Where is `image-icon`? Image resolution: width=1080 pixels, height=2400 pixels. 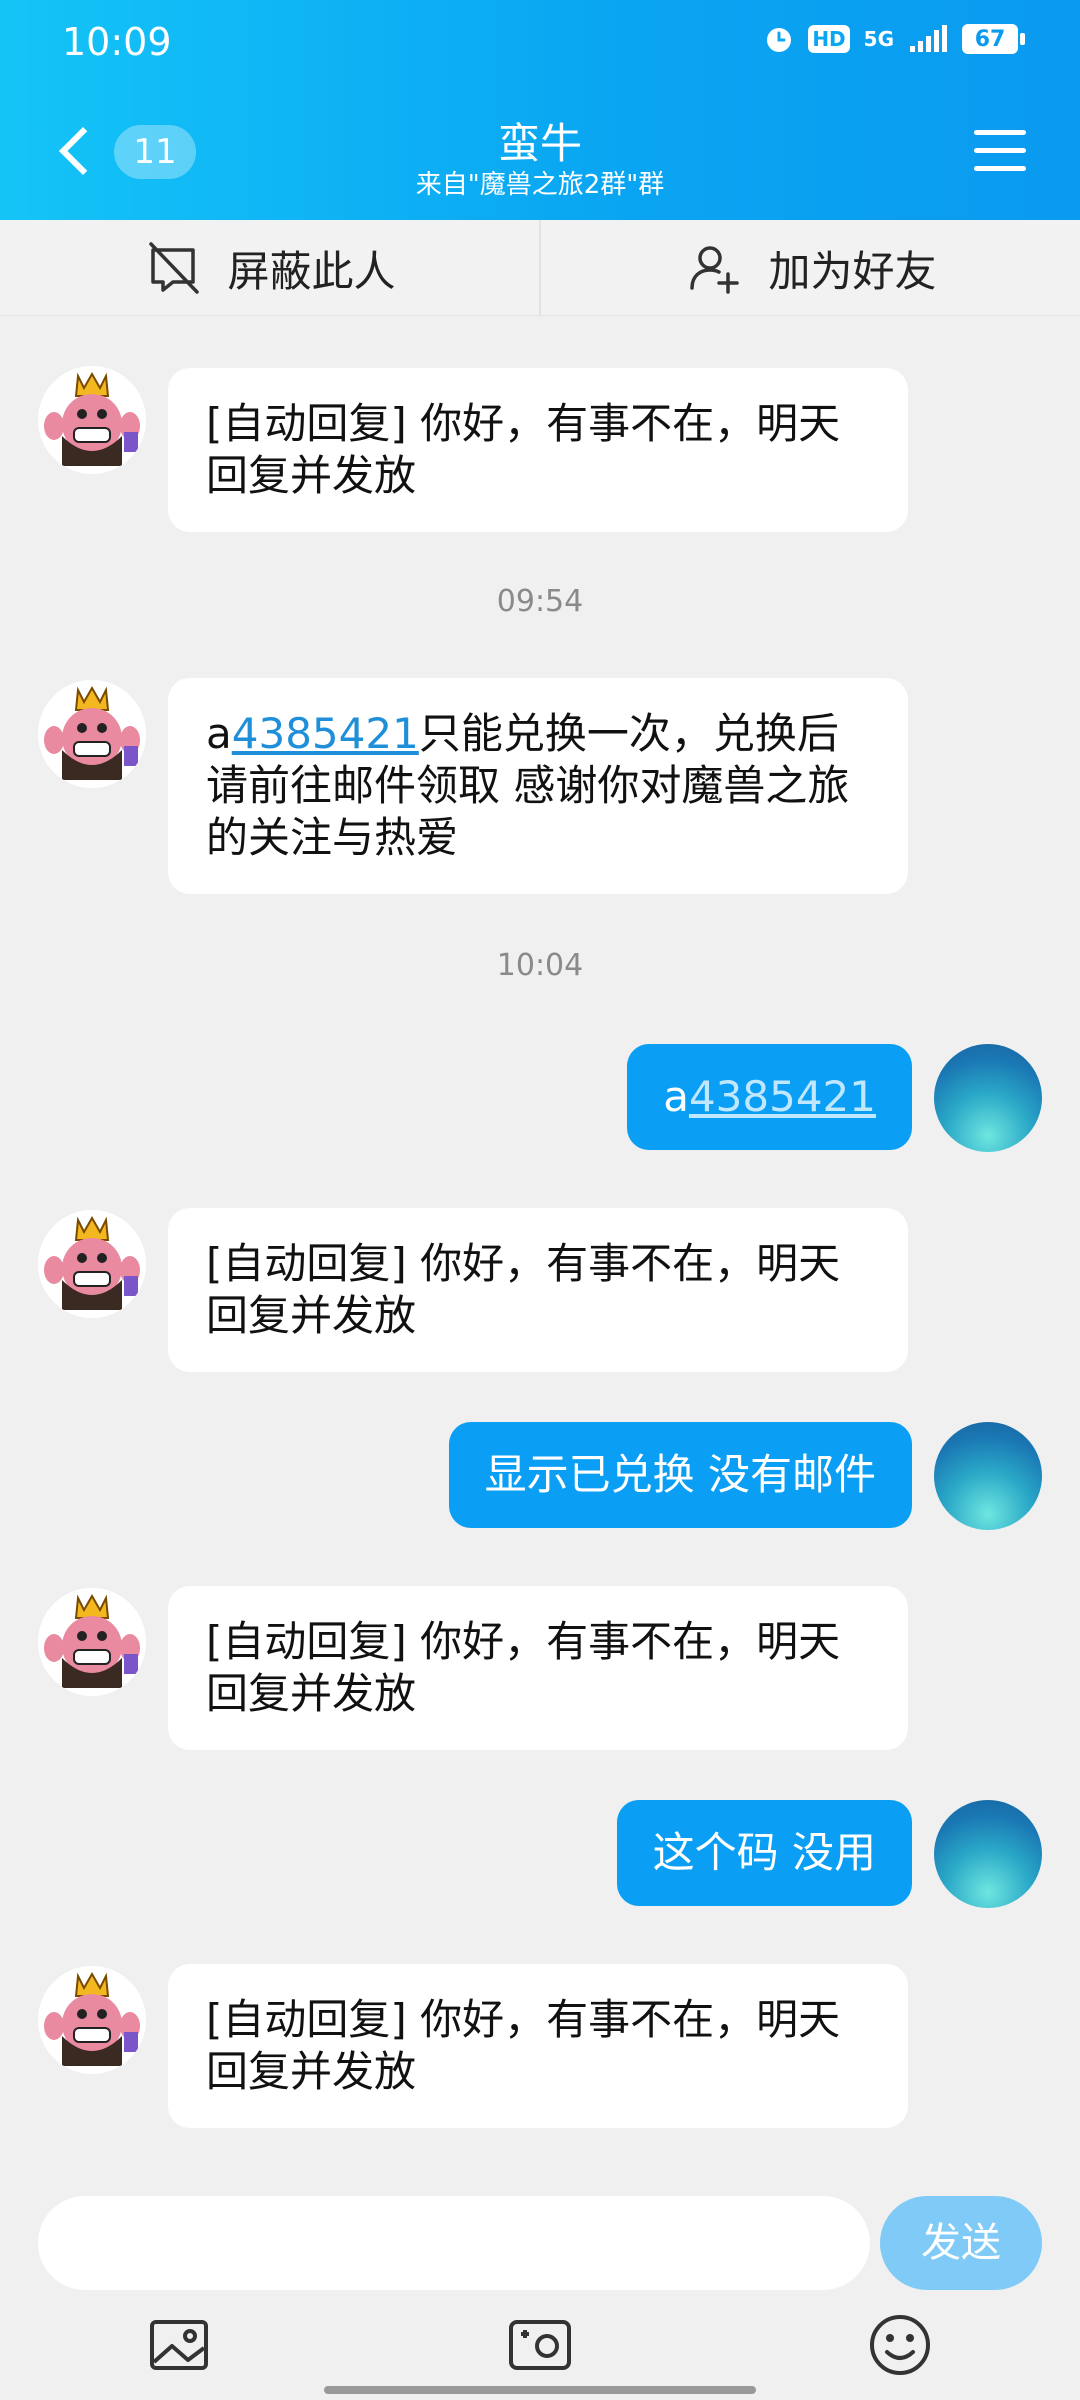 image-icon is located at coordinates (179, 2345).